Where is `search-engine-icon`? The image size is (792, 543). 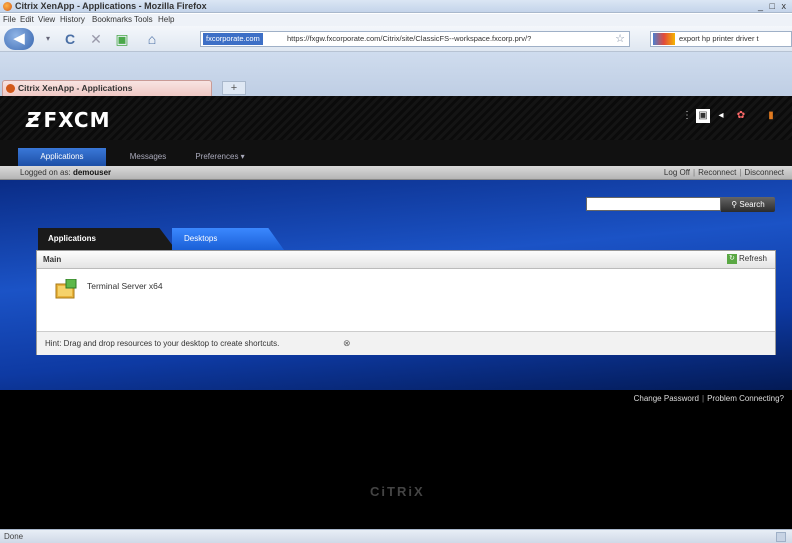 search-engine-icon is located at coordinates (664, 39).